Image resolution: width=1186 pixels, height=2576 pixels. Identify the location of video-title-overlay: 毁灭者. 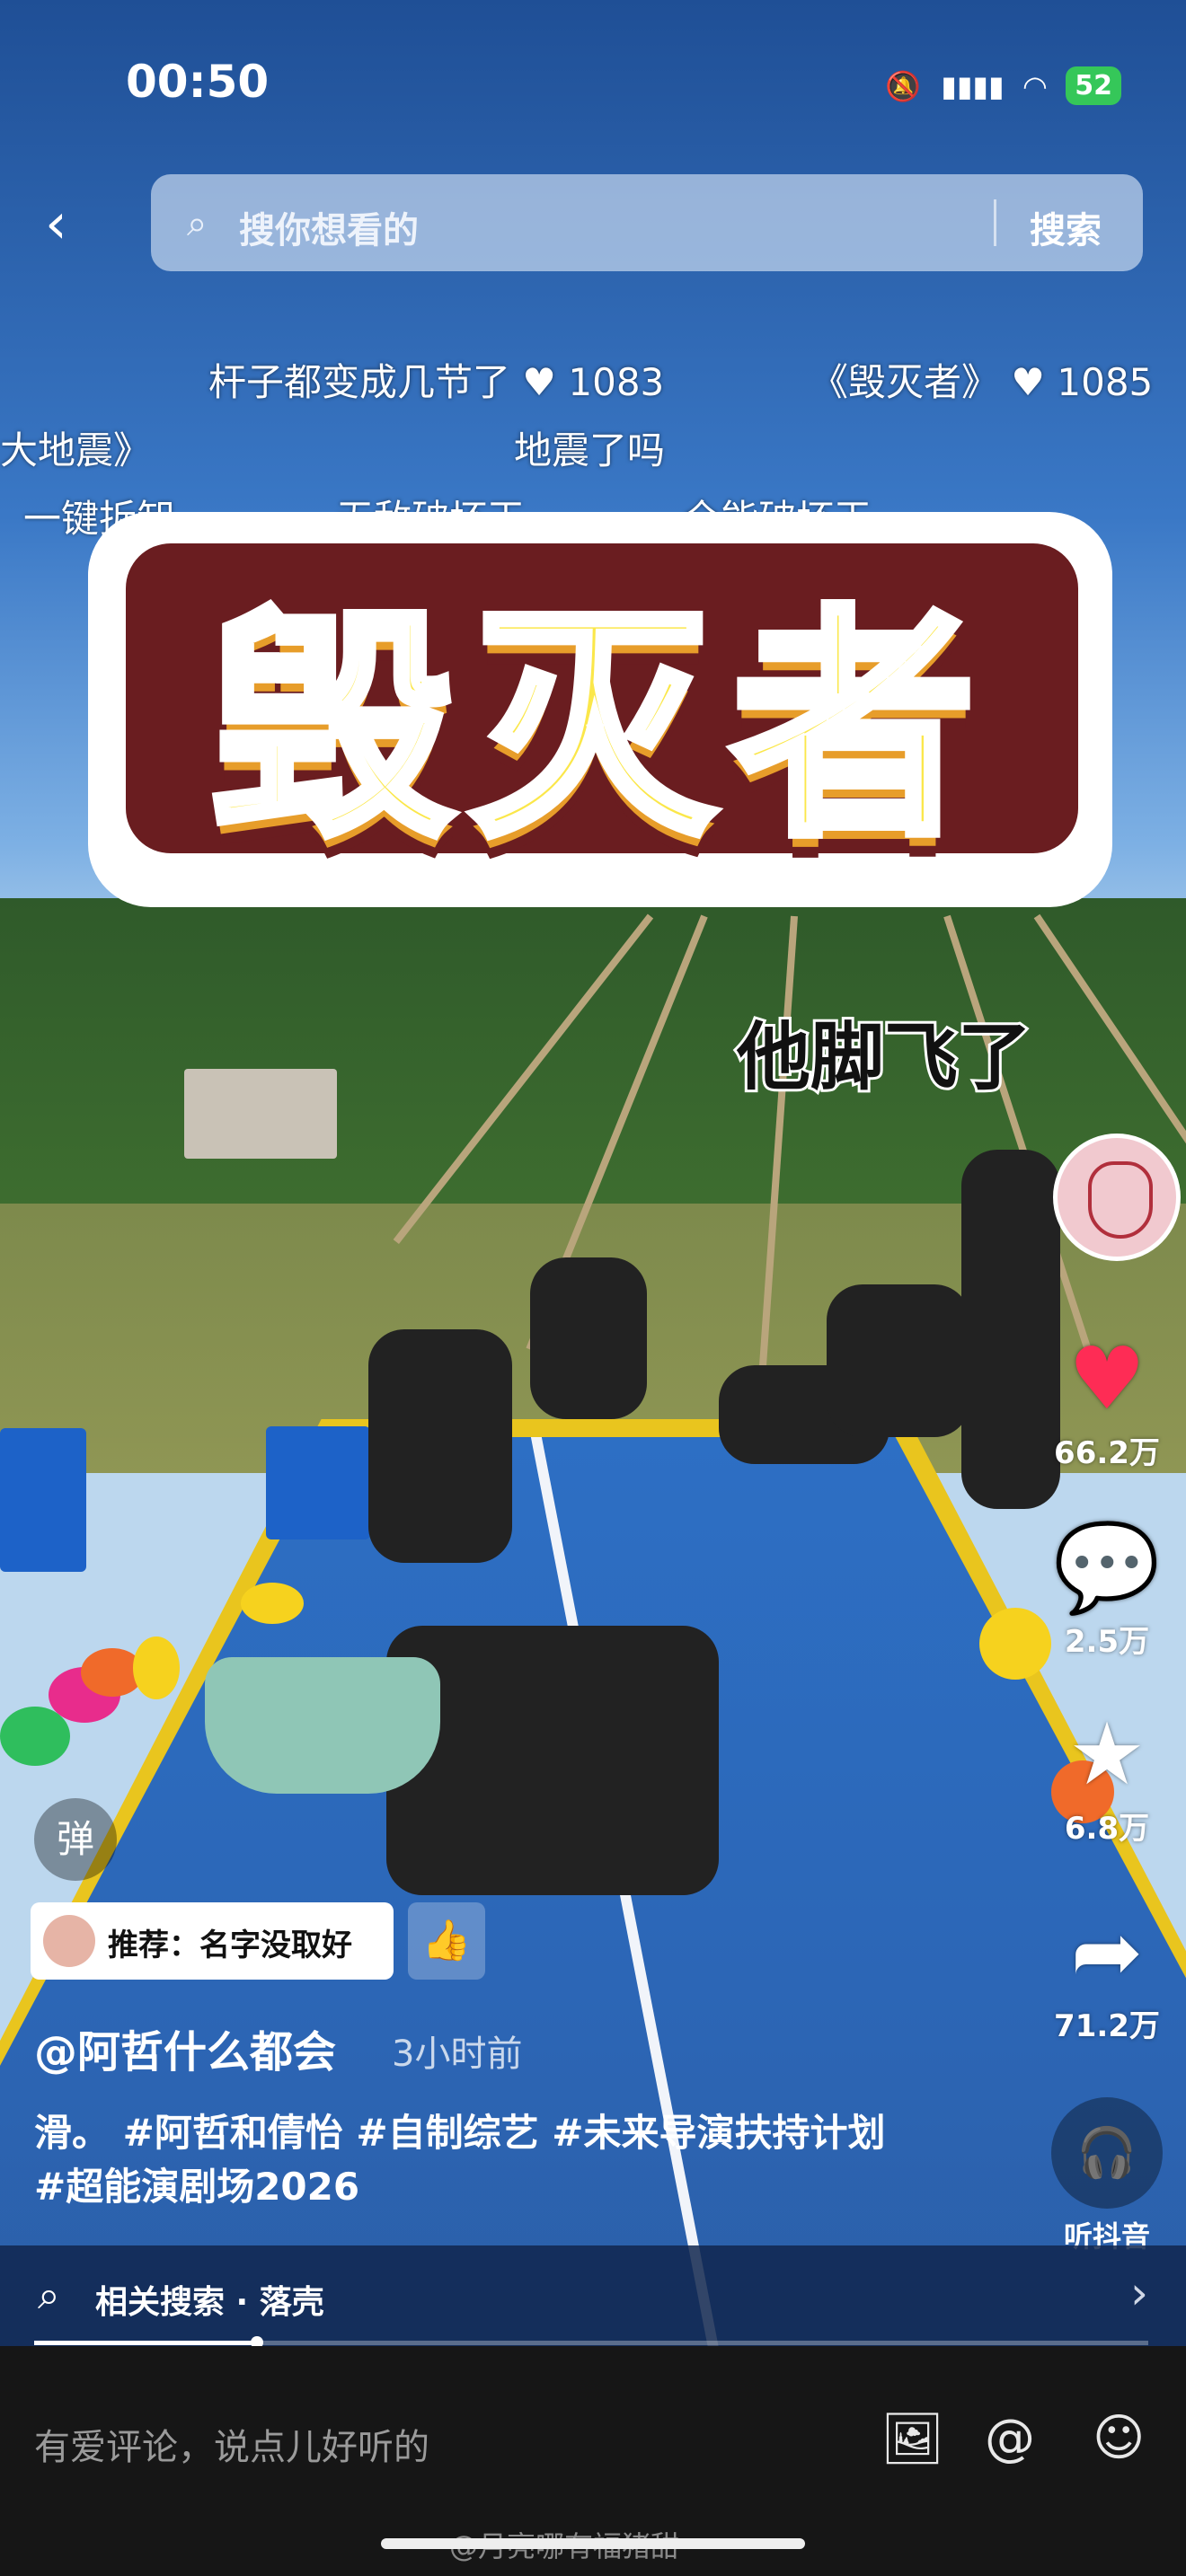
(600, 727).